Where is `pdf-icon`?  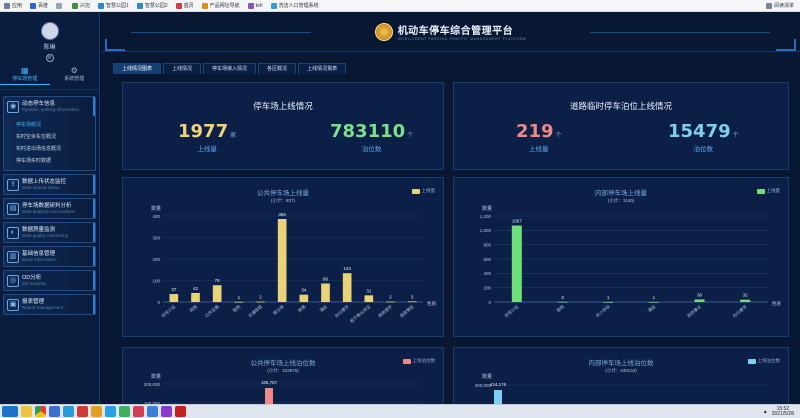 pdf-icon is located at coordinates (180, 411).